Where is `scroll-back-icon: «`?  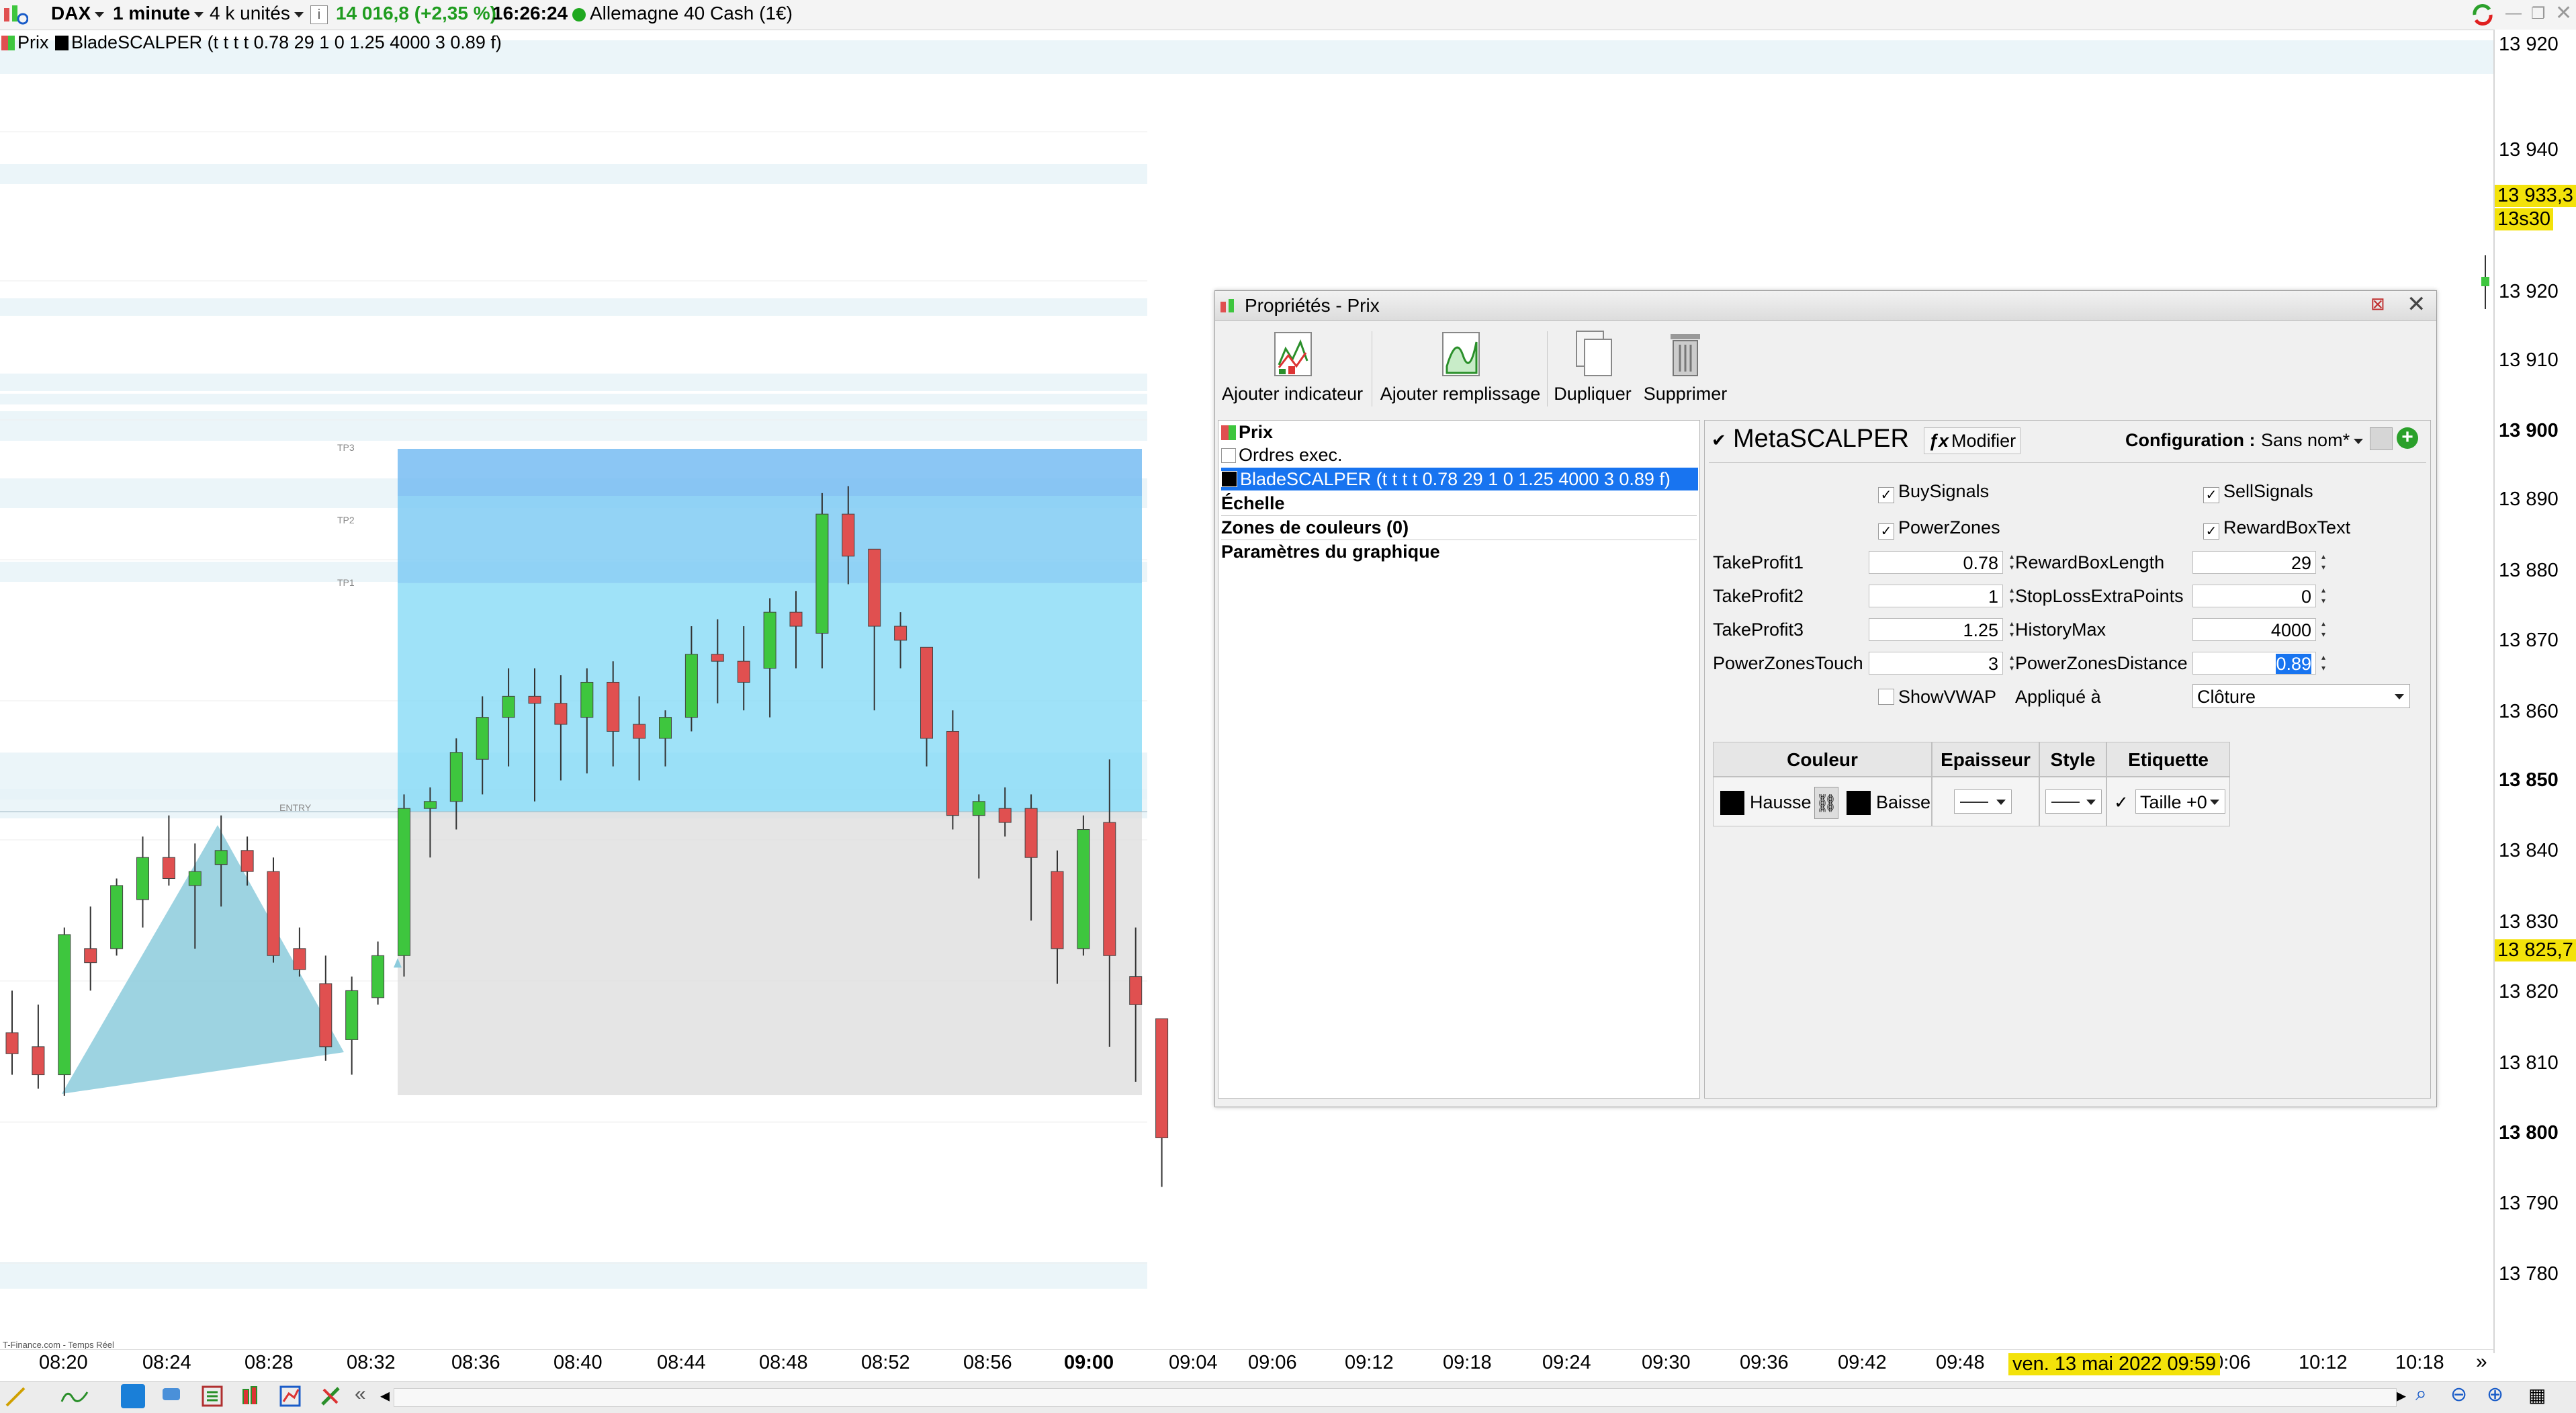 scroll-back-icon: « is located at coordinates (360, 1394).